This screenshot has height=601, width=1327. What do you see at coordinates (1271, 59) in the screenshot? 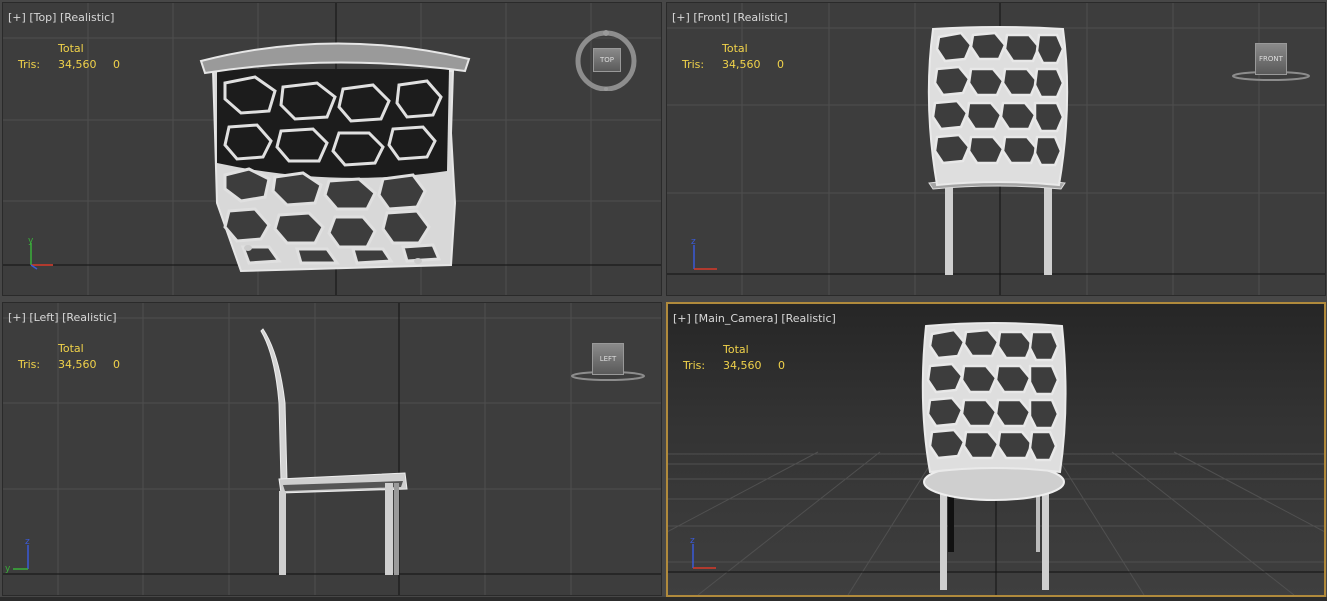
I see `viewcube-face-front: FRONT` at bounding box center [1271, 59].